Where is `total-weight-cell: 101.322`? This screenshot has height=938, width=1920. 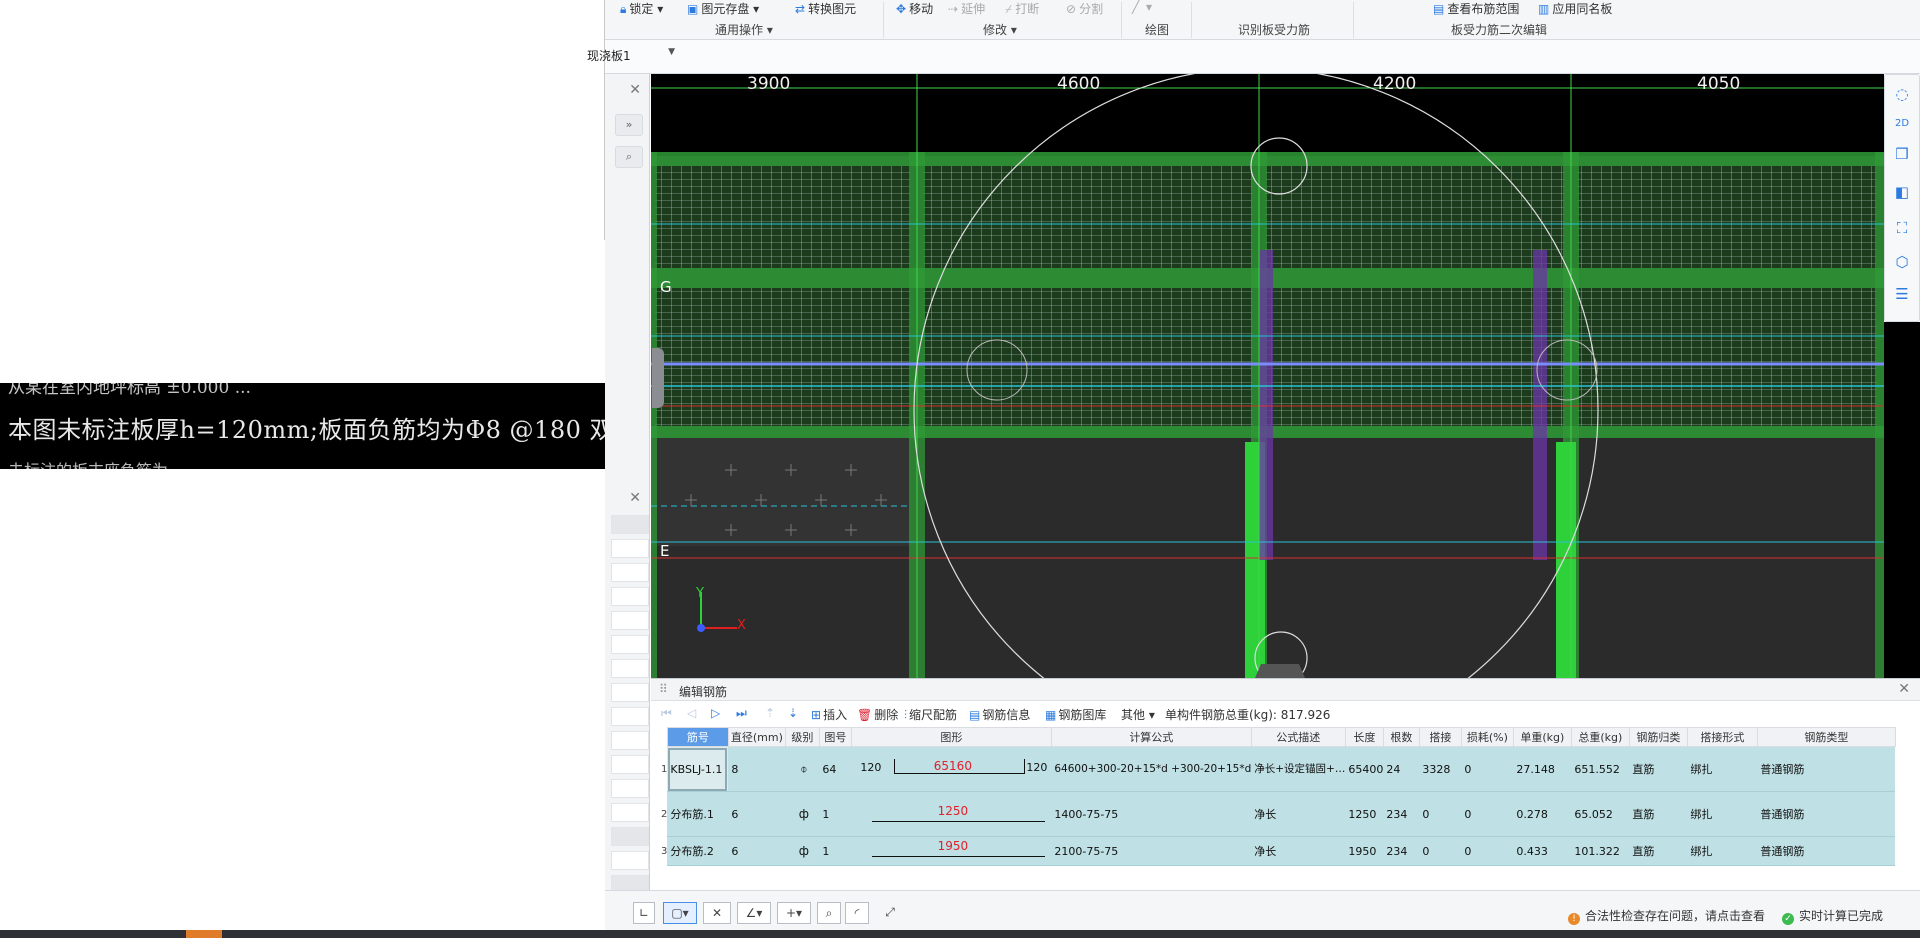 total-weight-cell: 101.322 is located at coordinates (1600, 851).